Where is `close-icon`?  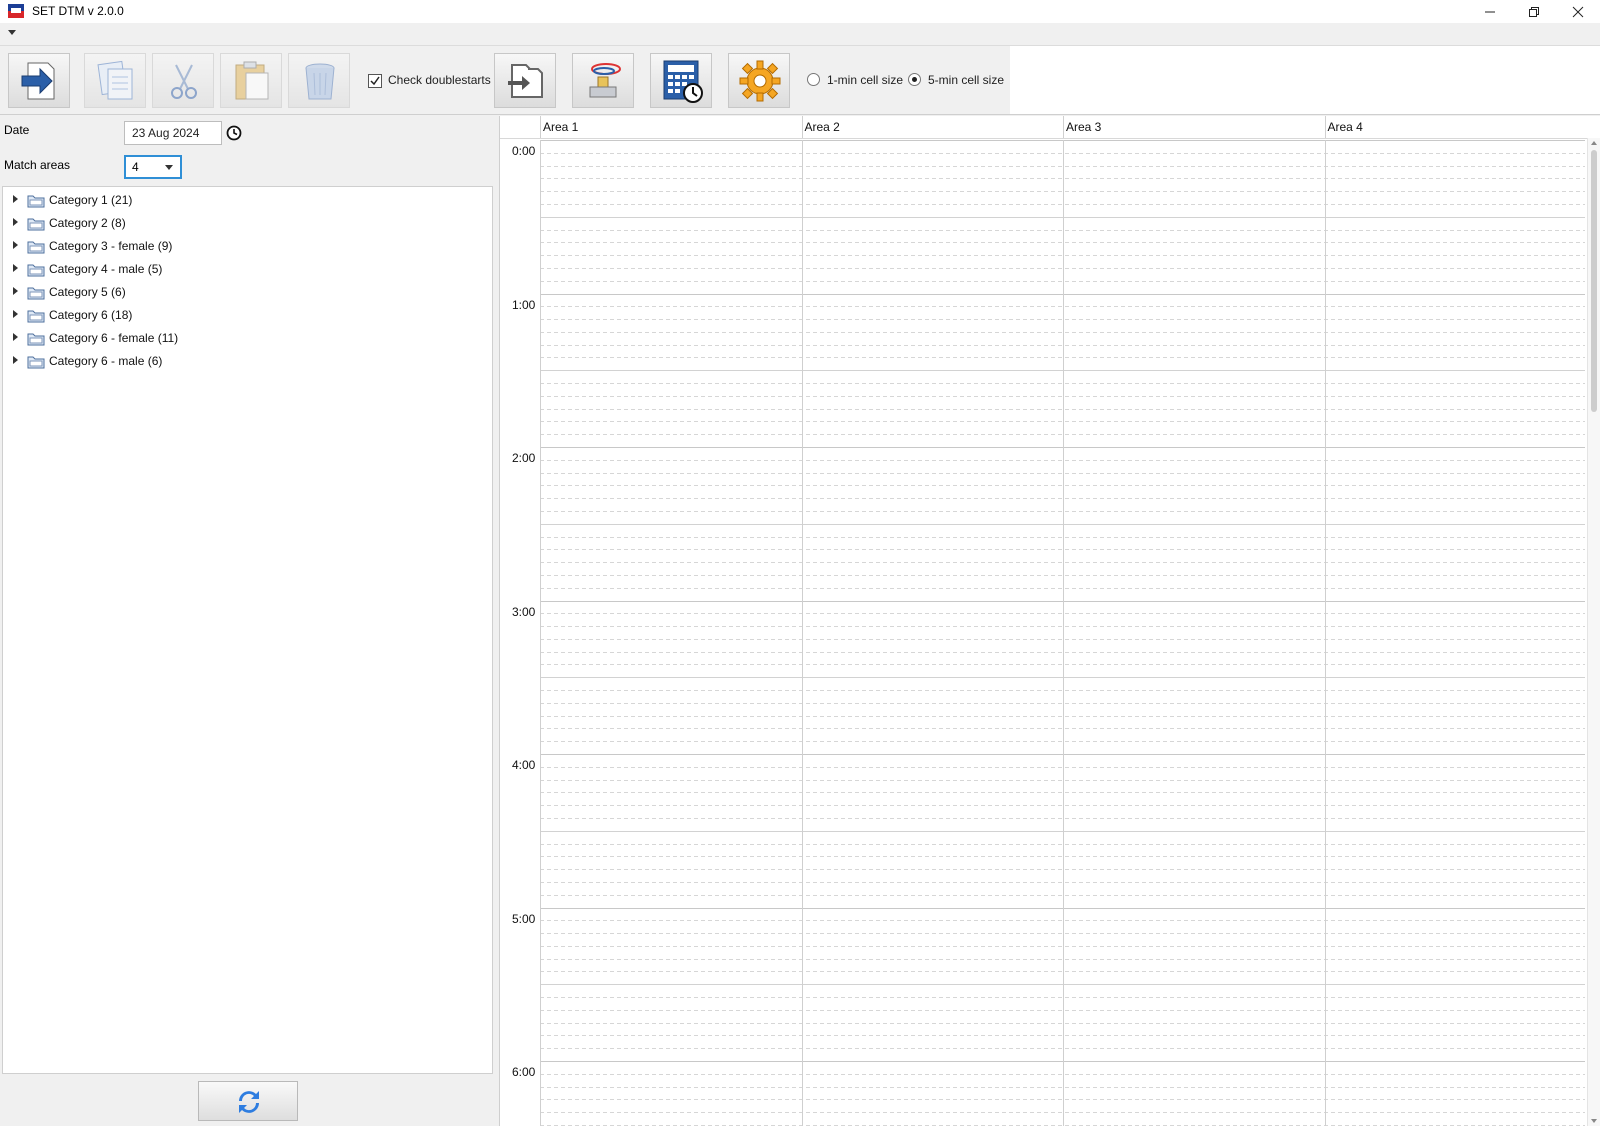 close-icon is located at coordinates (1578, 12).